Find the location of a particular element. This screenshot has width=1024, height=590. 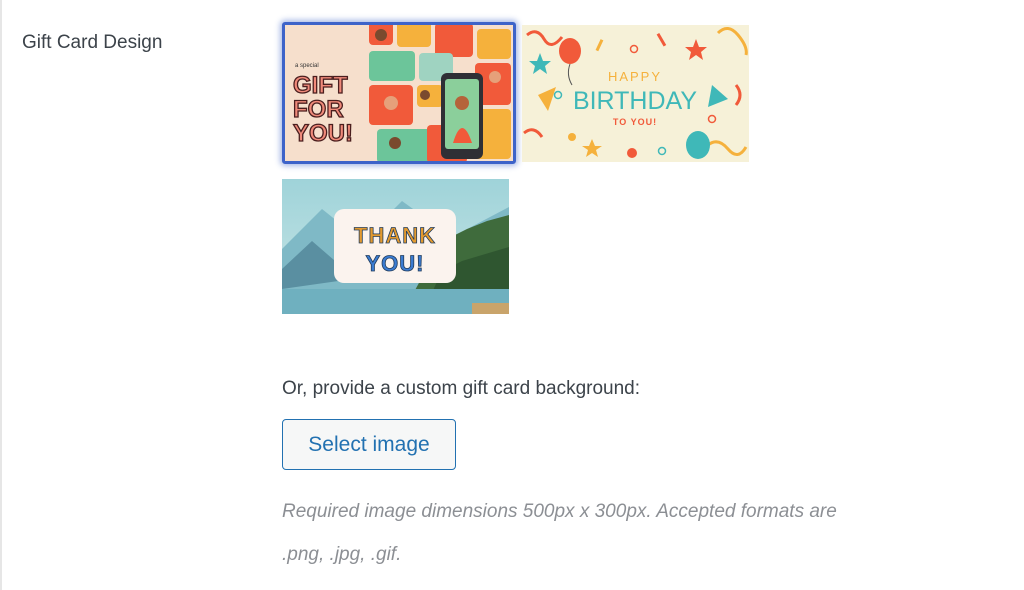

gift-for-you-image: a special GIFT FOR YOU! is located at coordinates (399, 93).